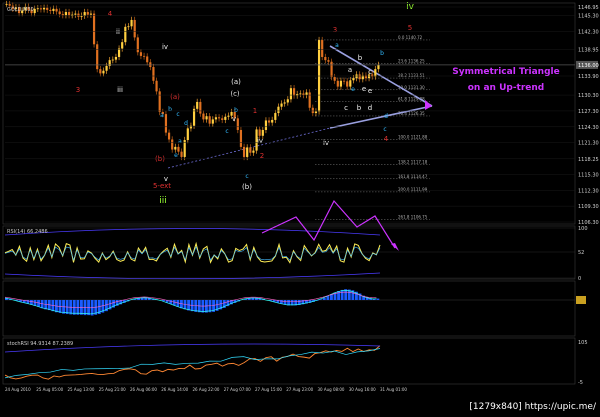  What do you see at coordinates (362, 389) in the screenshot?
I see `time-tick-label: 30 Aug 16:00` at bounding box center [362, 389].